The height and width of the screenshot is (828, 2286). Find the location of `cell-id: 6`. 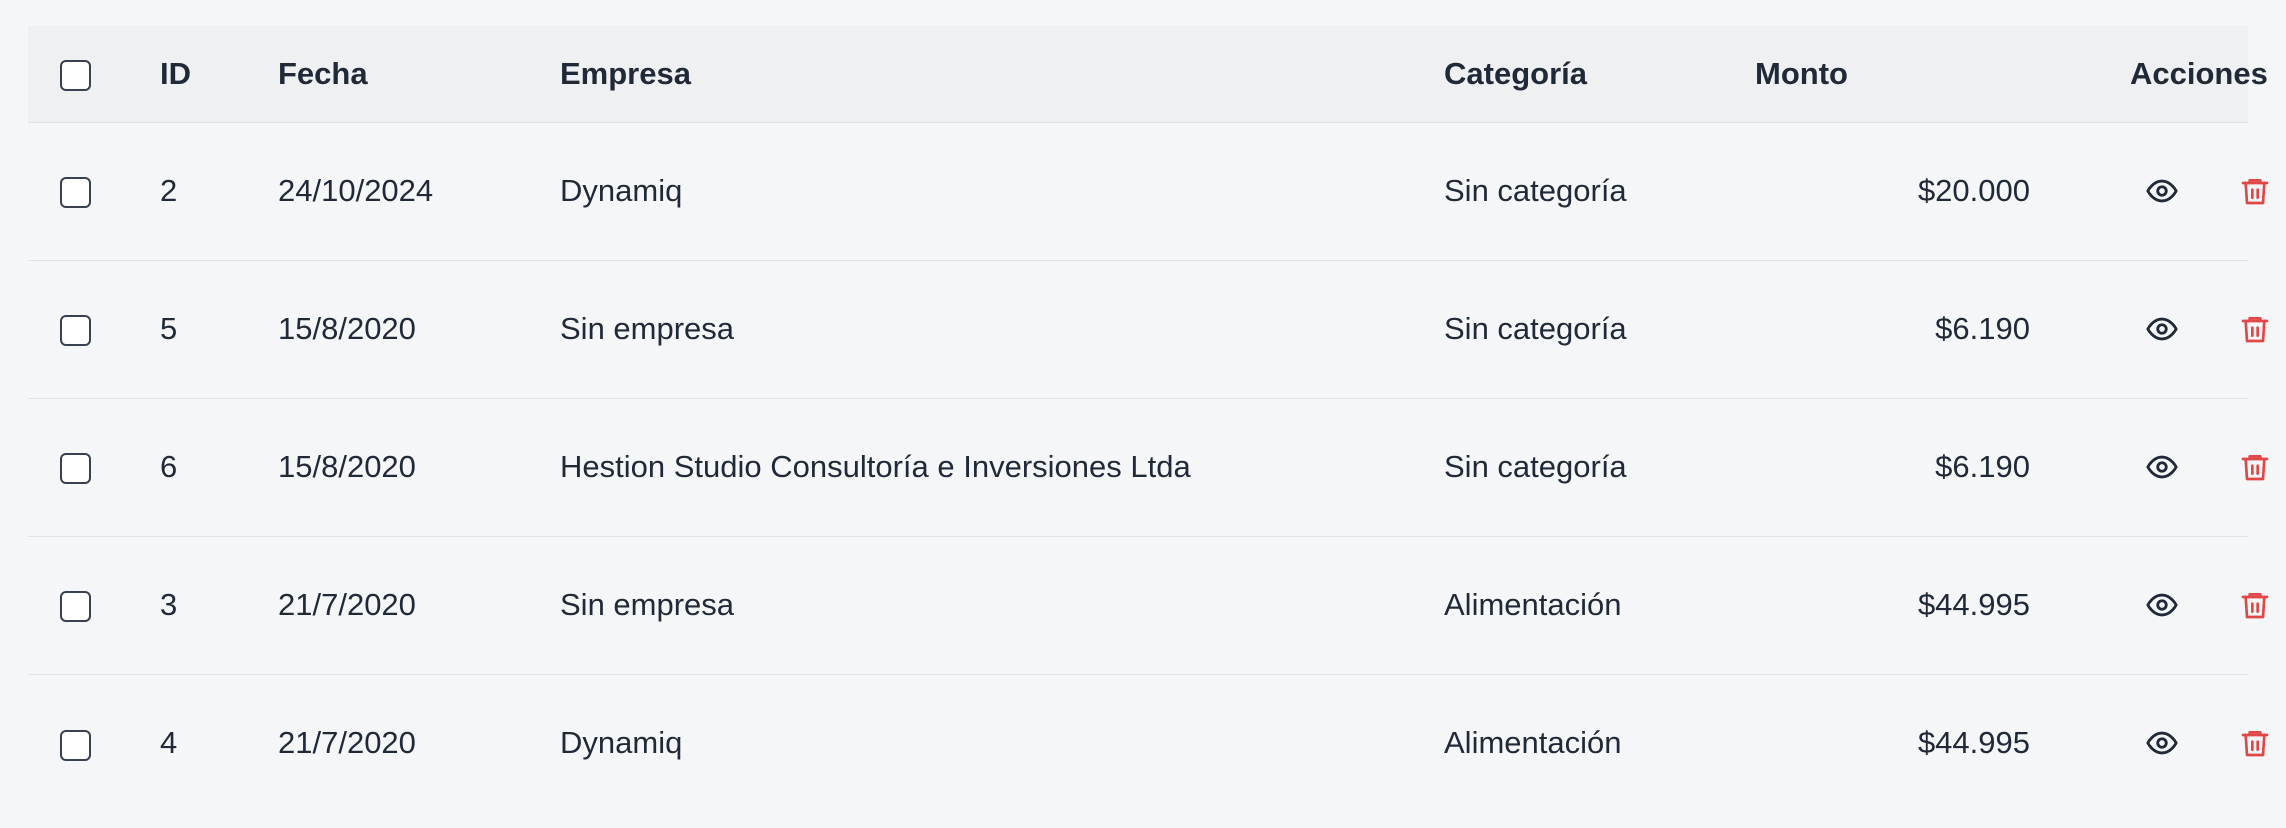

cell-id: 6 is located at coordinates (169, 466).